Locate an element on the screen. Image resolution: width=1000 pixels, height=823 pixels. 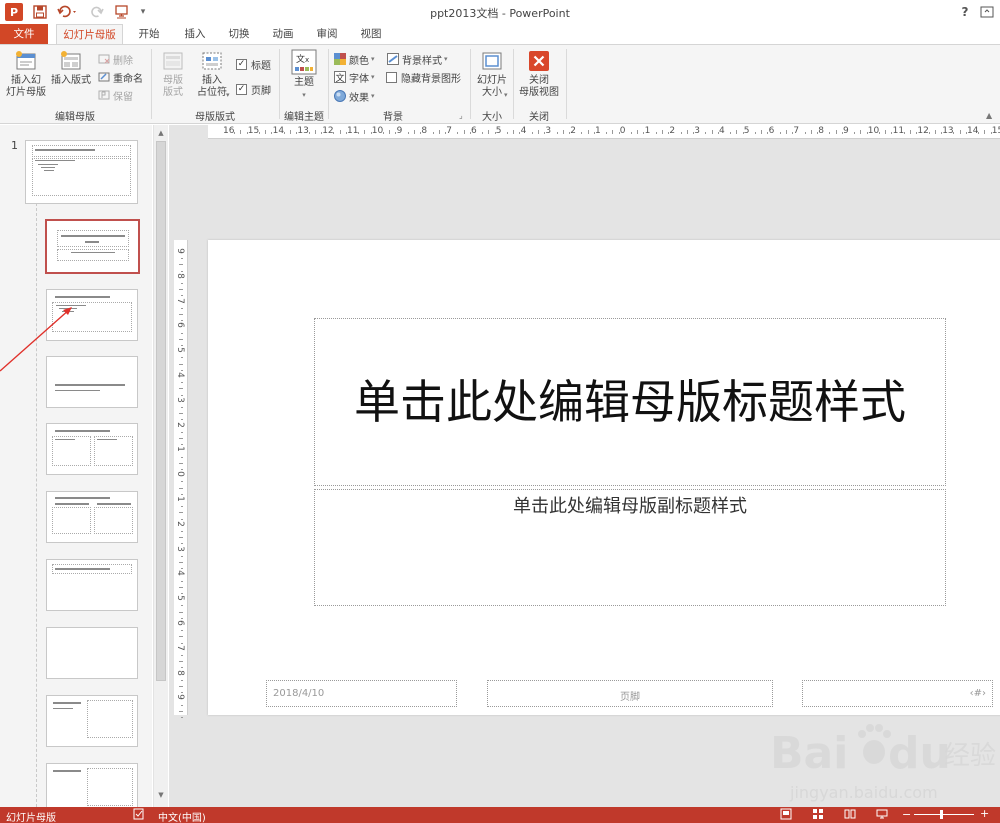
themes-label: 主题 is located at coordinates (304, 82).